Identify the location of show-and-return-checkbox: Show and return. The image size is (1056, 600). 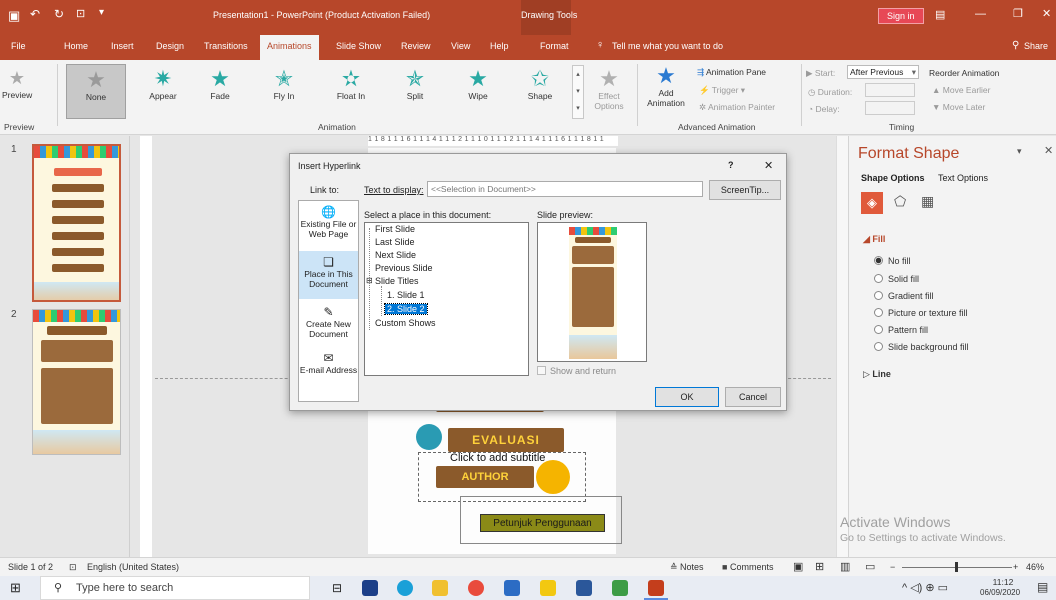
(576, 371).